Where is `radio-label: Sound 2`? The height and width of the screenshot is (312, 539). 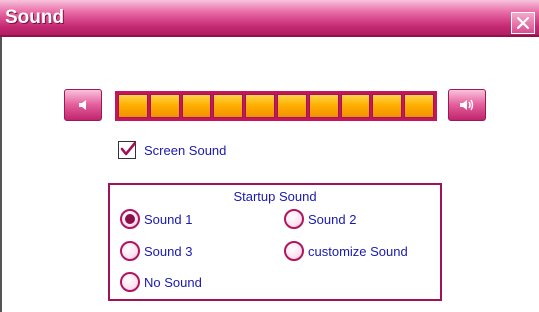
radio-label: Sound 2 is located at coordinates (332, 219).